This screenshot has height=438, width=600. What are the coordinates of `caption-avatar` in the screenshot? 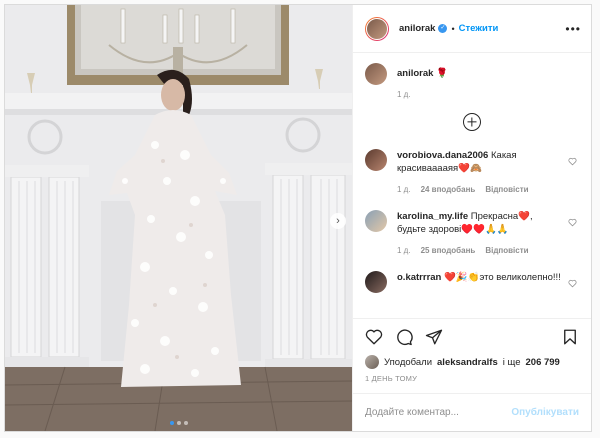 It's located at (376, 74).